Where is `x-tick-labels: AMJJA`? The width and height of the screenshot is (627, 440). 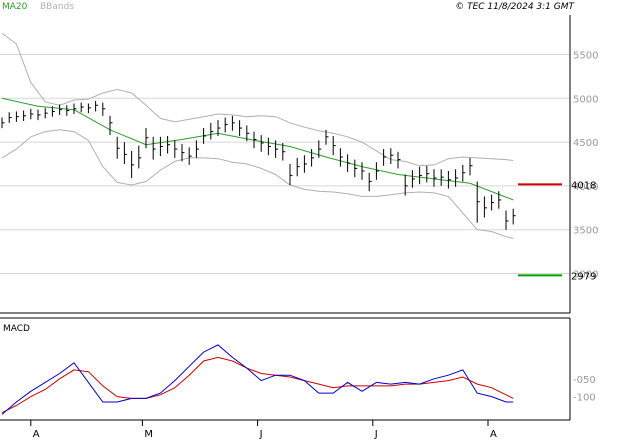
x-tick-labels: AMJJA is located at coordinates (263, 430).